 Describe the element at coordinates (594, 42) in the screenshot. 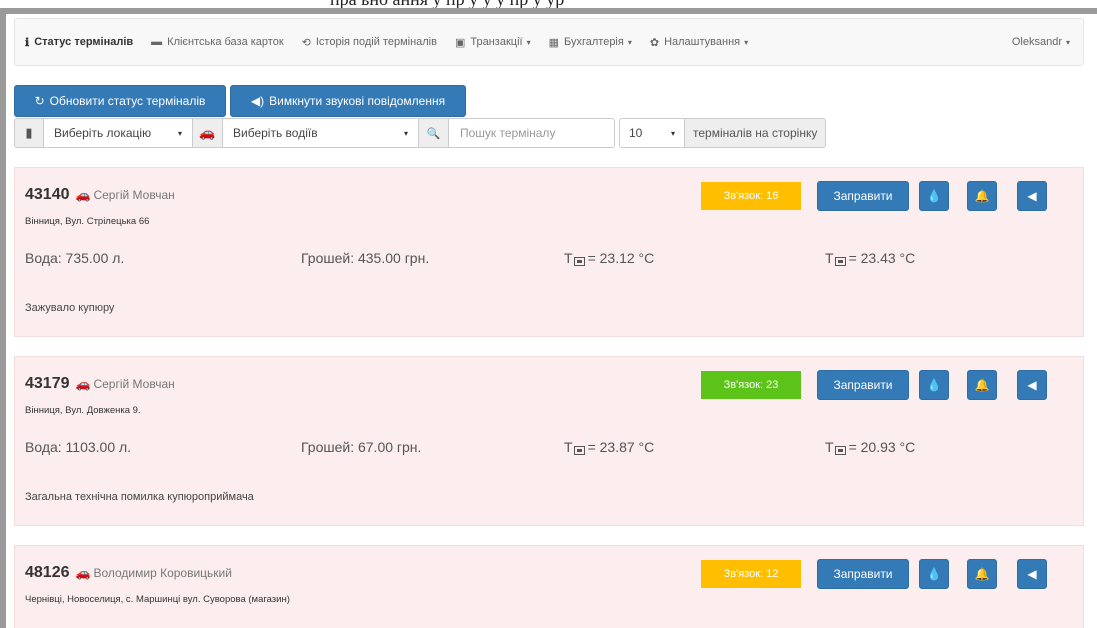

I see `nav-item-label: Бухгалтерія` at that location.